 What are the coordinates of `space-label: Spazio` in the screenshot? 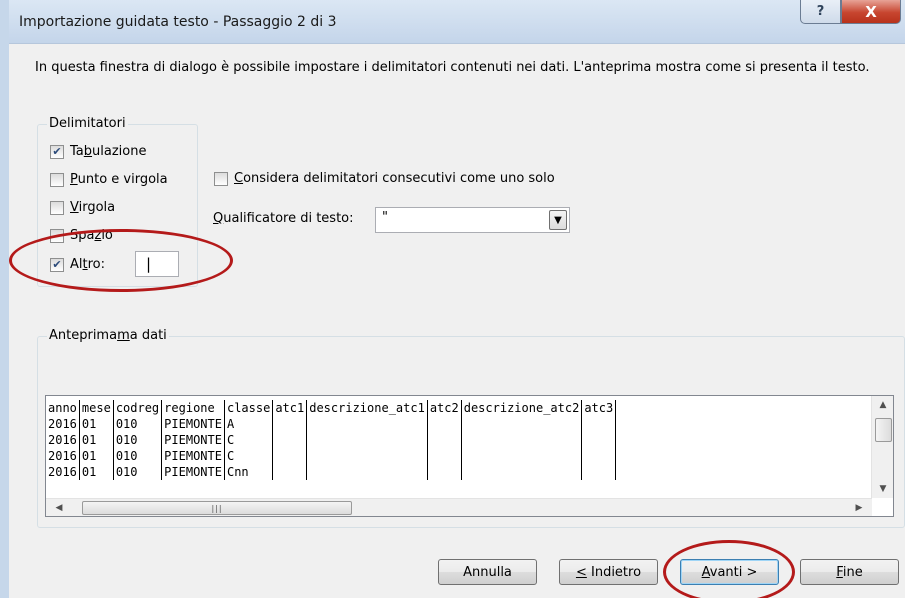 It's located at (91, 235).